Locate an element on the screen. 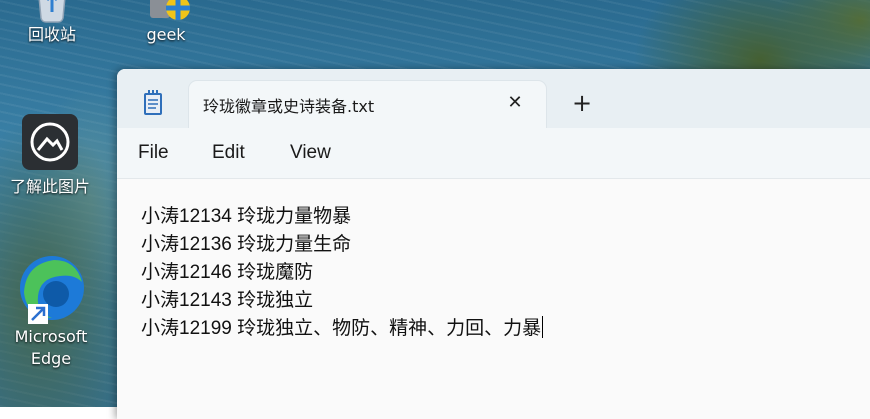 This screenshot has width=870, height=419. line-text: 小涛12136 玲珑力量生命 is located at coordinates (246, 244).